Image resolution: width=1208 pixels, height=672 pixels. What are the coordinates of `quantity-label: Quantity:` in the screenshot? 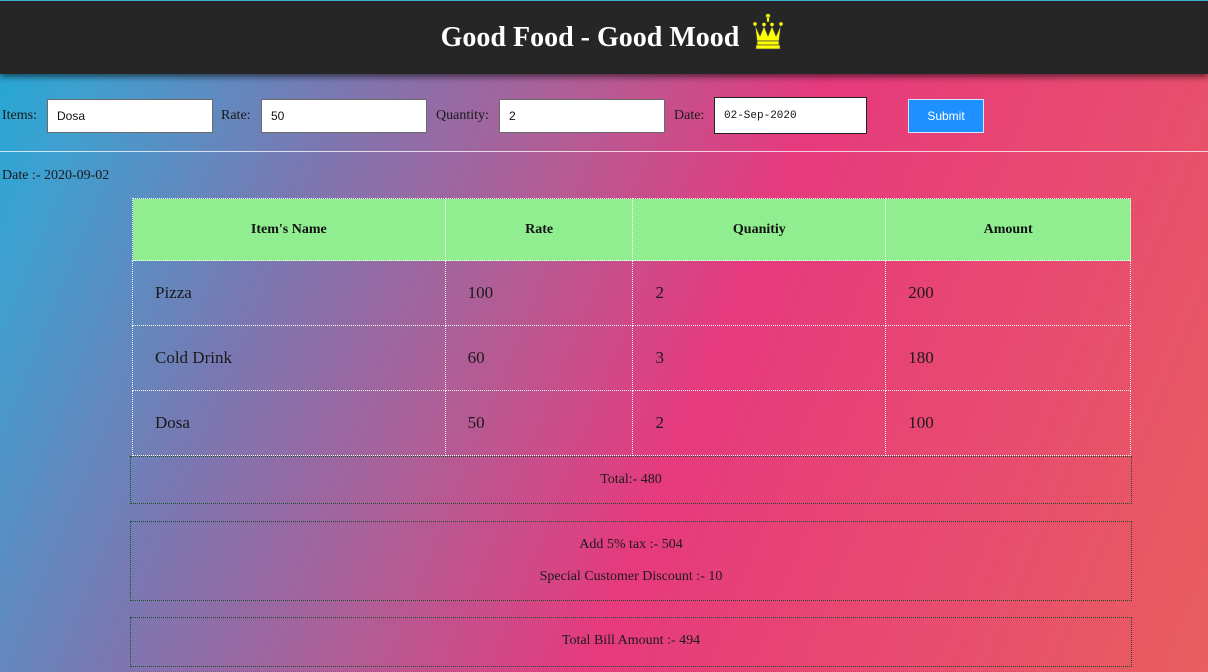 It's located at (462, 115).